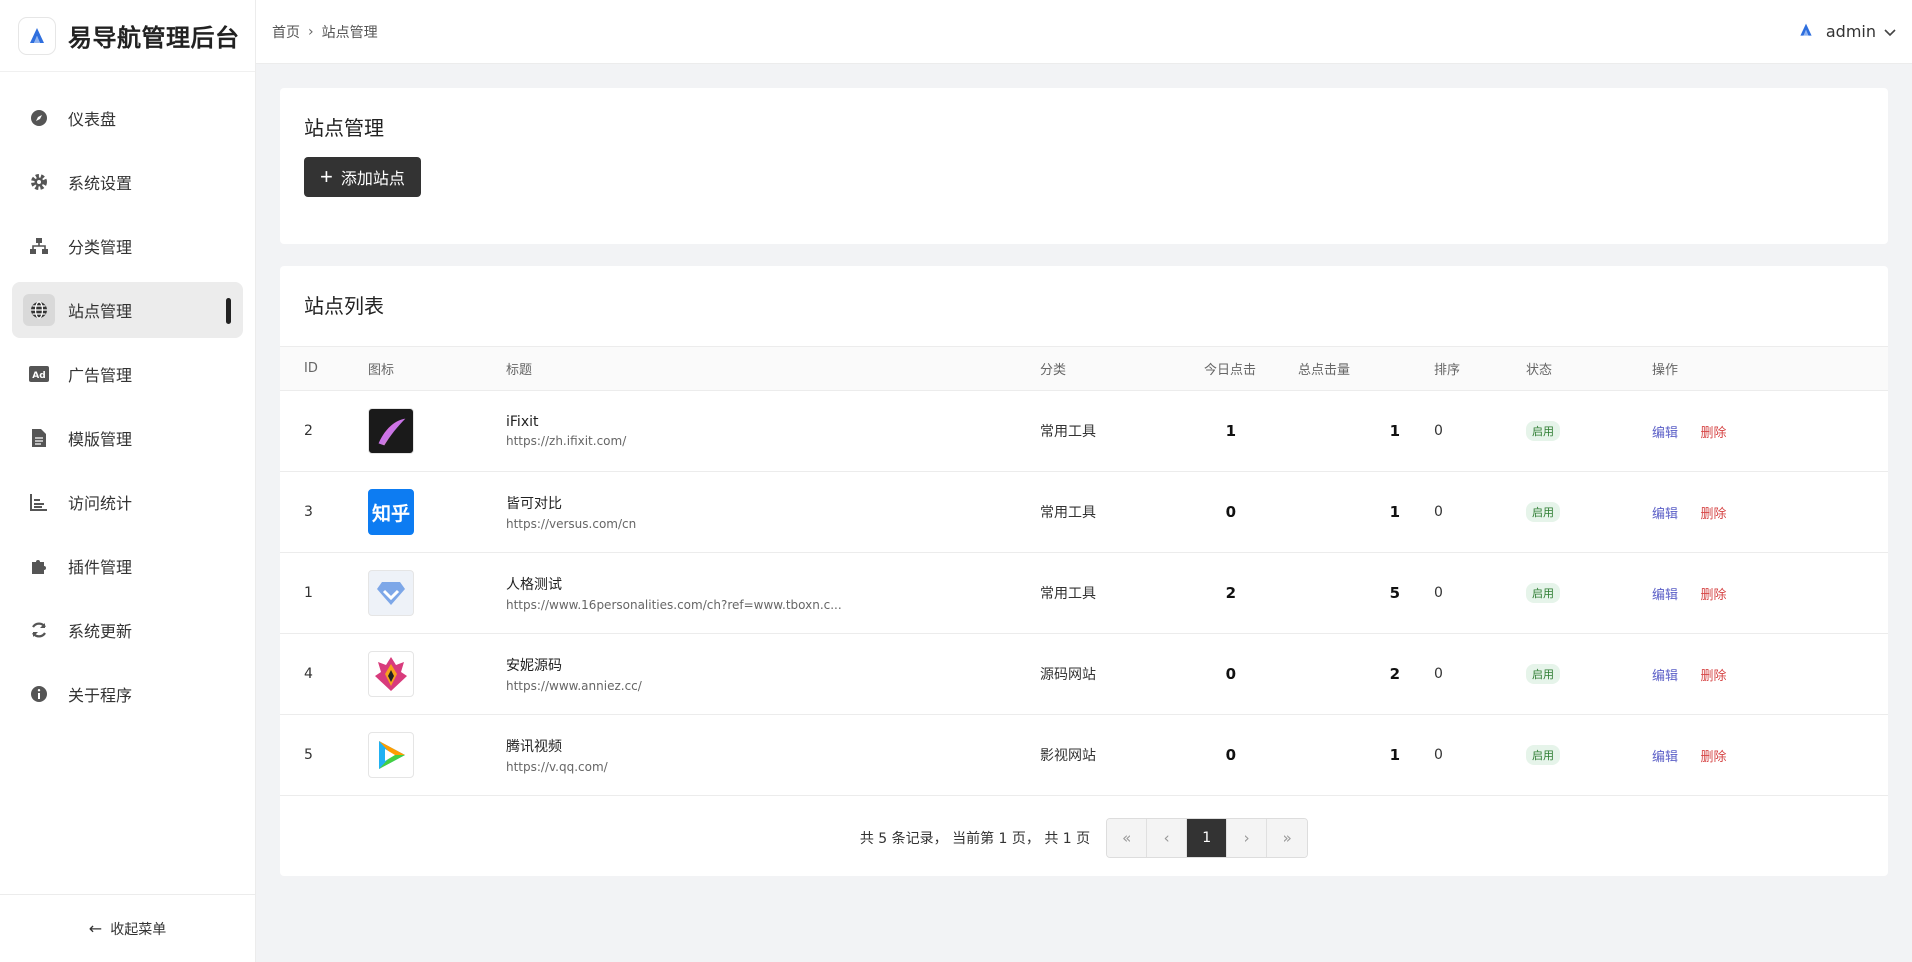 The width and height of the screenshot is (1912, 962). What do you see at coordinates (100, 695) in the screenshot?
I see `sidebar-item-label: 关于程序` at bounding box center [100, 695].